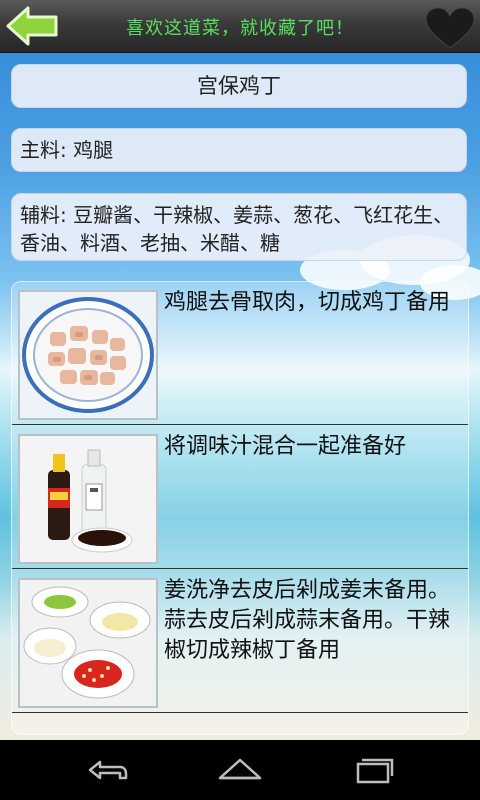 Image resolution: width=480 pixels, height=800 pixels. Describe the element at coordinates (88, 499) in the screenshot. I see `sauce-bottles-image` at that location.